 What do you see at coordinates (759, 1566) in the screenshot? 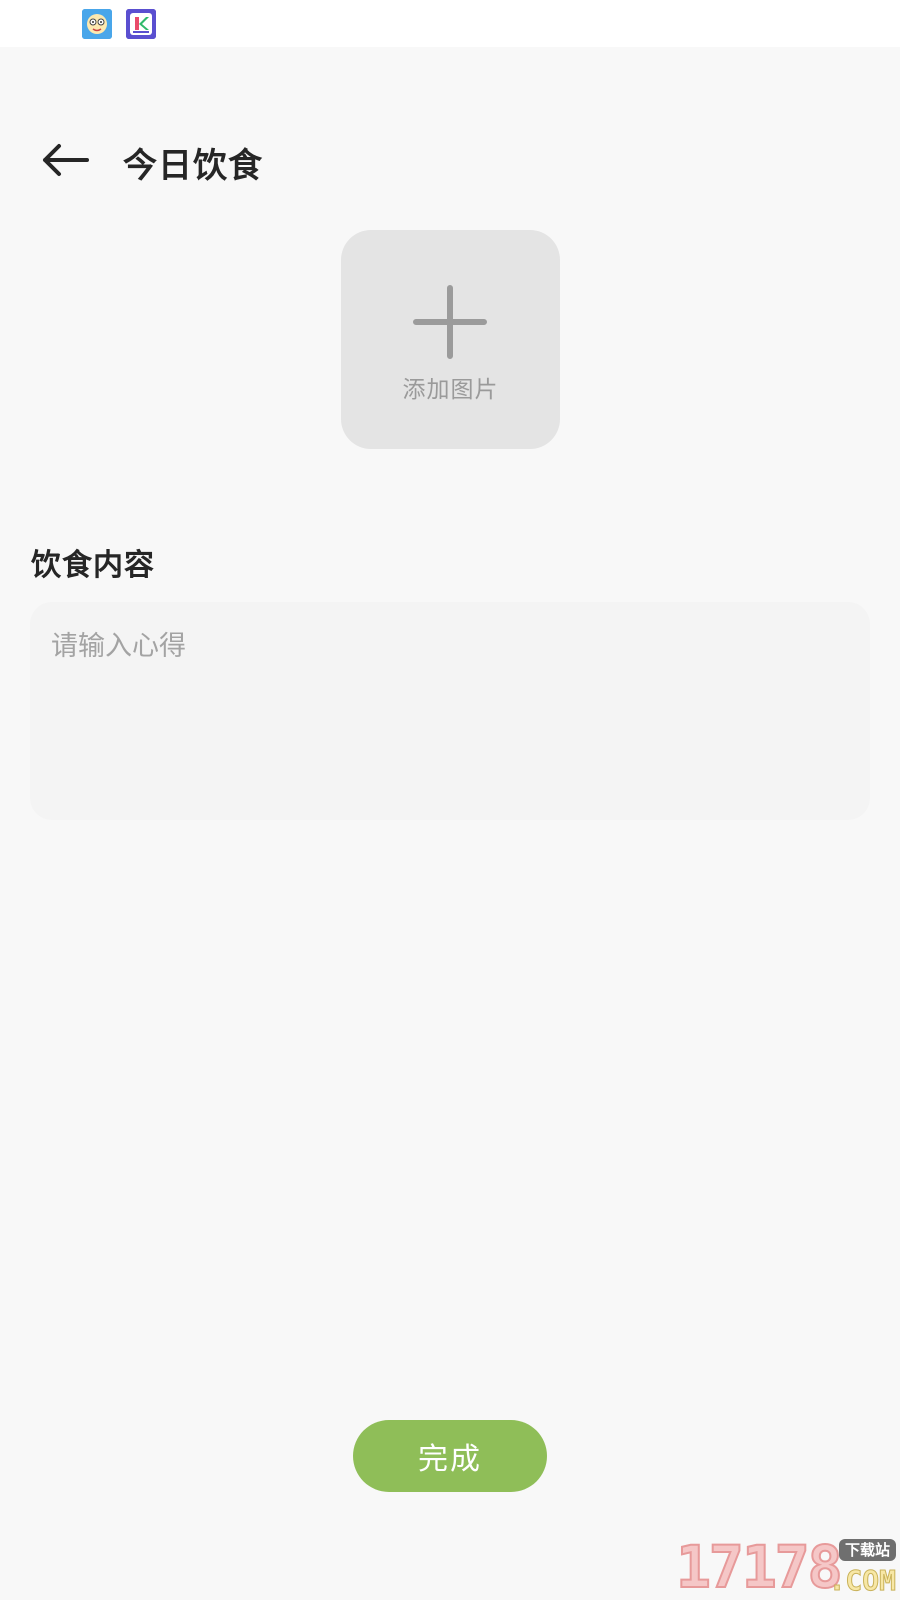
I see `watermark-digits: 17178` at bounding box center [759, 1566].